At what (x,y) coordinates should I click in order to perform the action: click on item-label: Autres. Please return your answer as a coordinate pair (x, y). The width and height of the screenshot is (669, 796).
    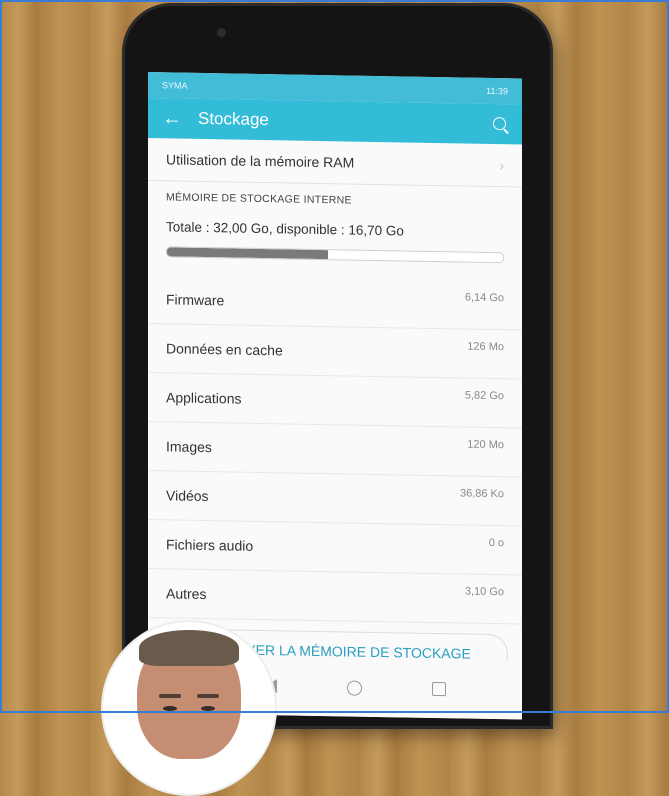
    Looking at the image, I should click on (186, 594).